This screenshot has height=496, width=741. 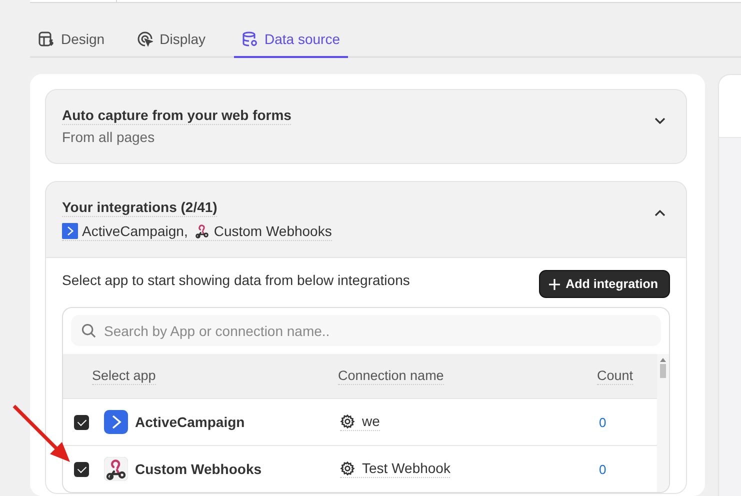 I want to click on scrollbar-thumb, so click(x=663, y=371).